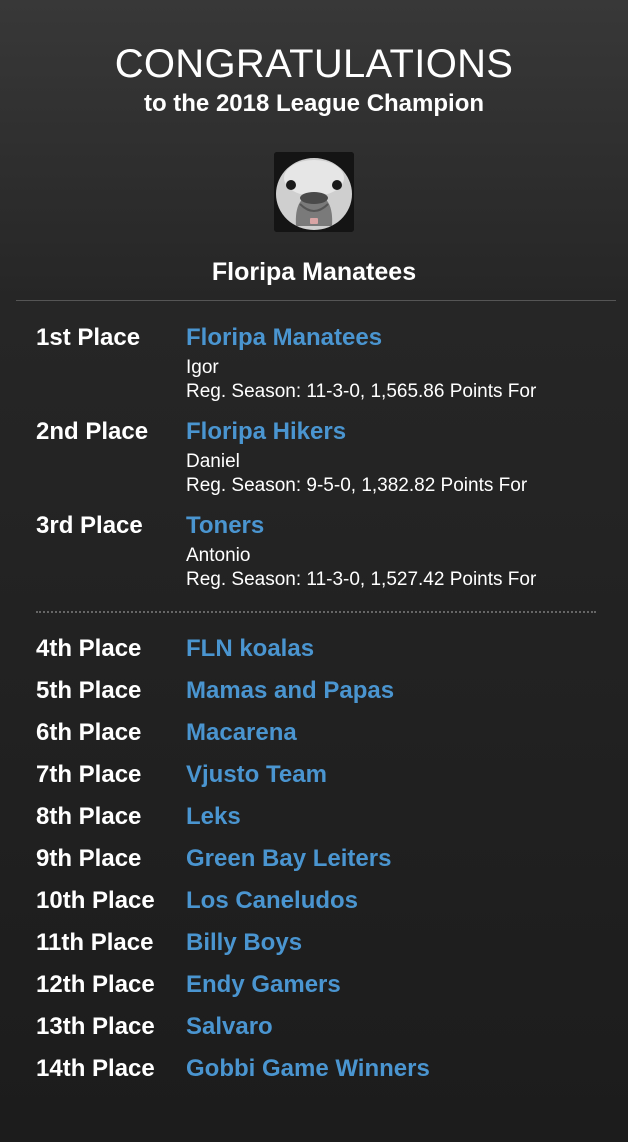  I want to click on place-label: 12th Place, so click(95, 984).